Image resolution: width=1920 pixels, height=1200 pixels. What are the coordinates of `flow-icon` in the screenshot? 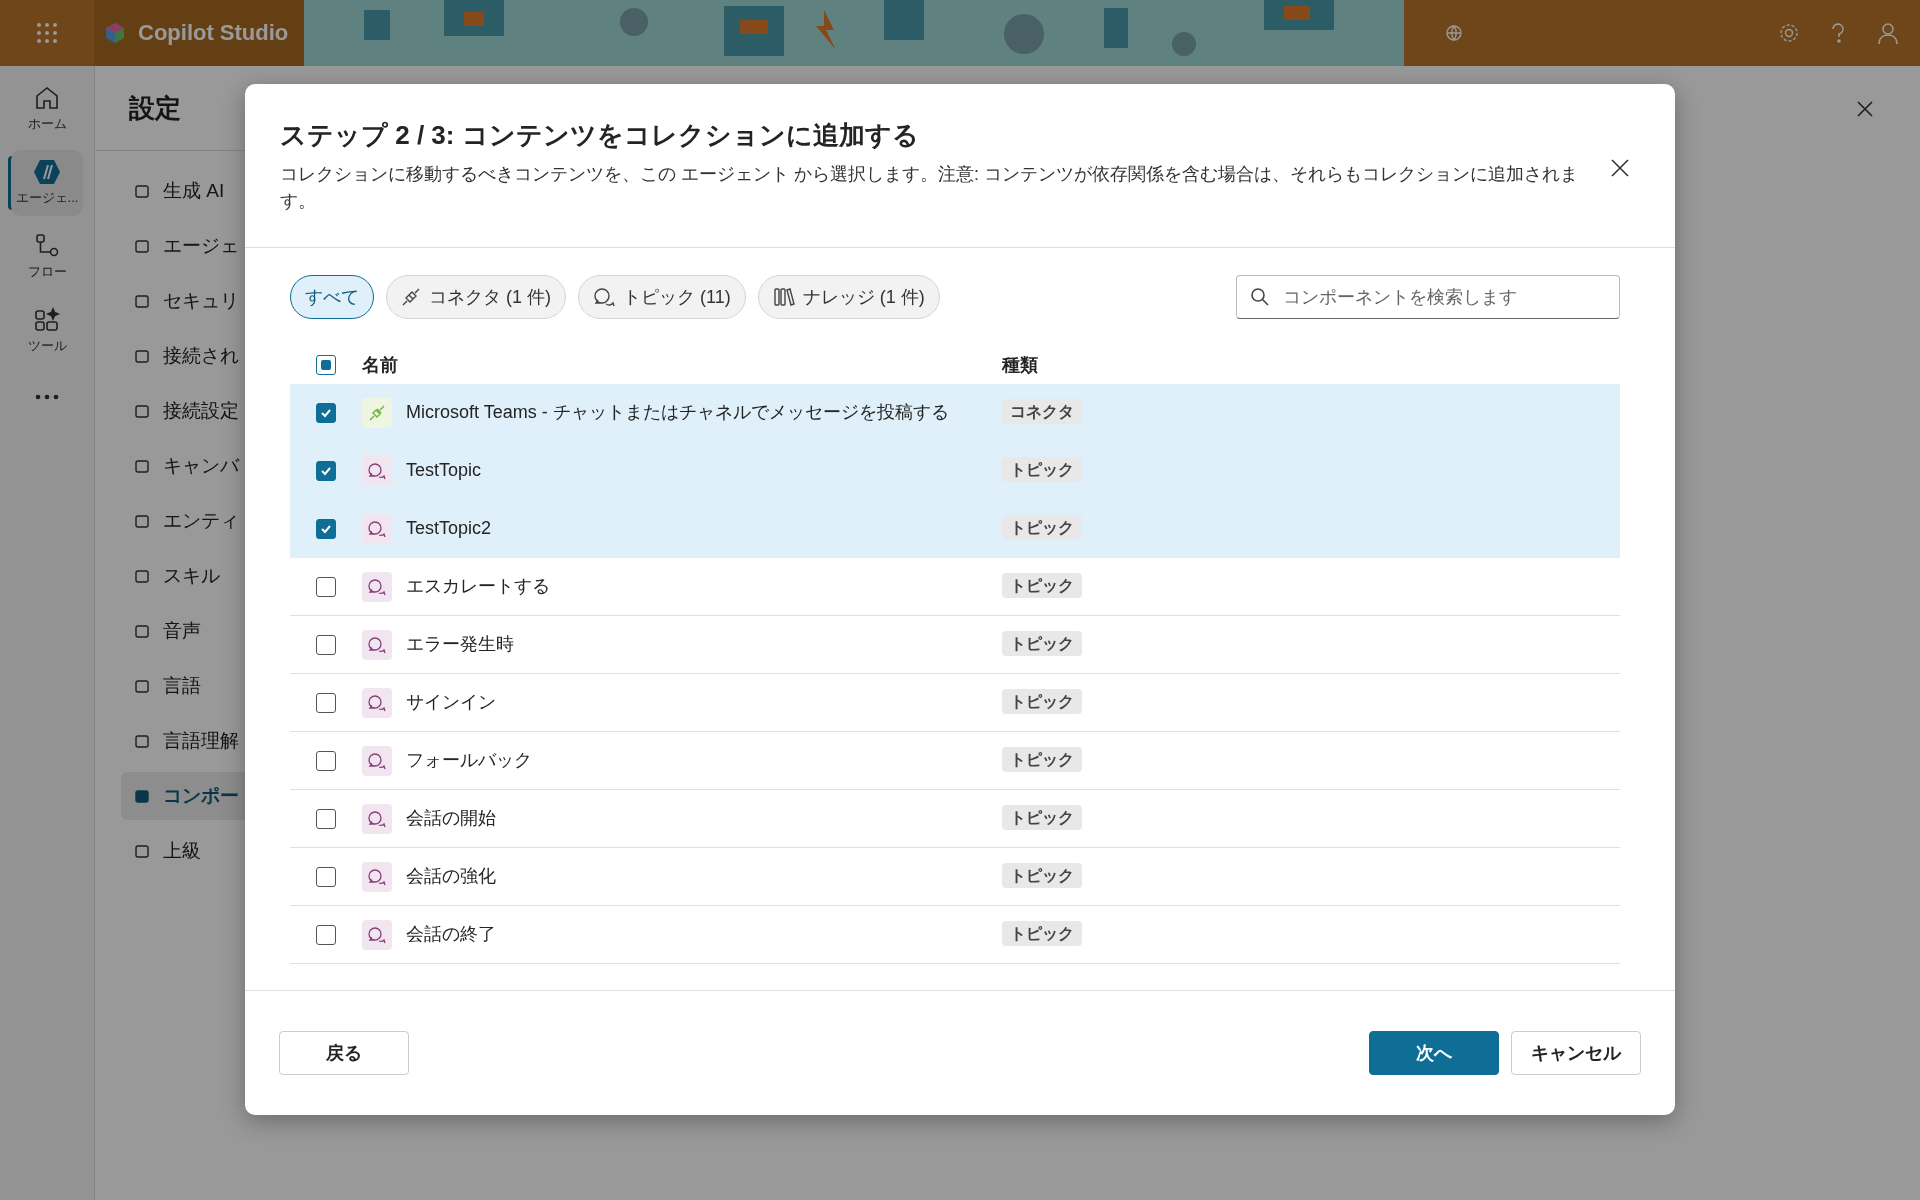 It's located at (47, 246).